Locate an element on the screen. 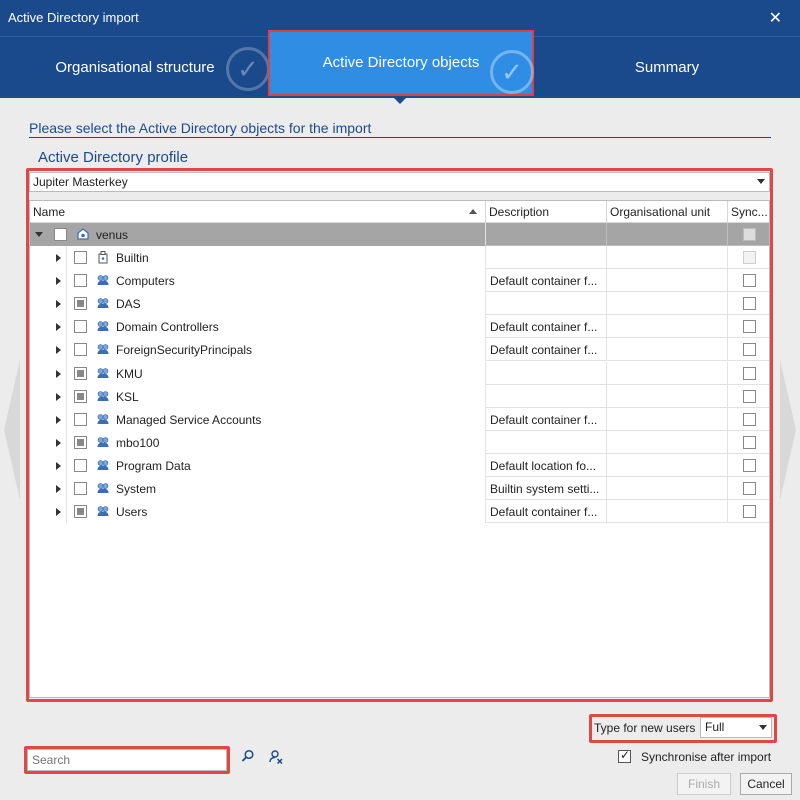  name-cell: Computers is located at coordinates (258, 281).